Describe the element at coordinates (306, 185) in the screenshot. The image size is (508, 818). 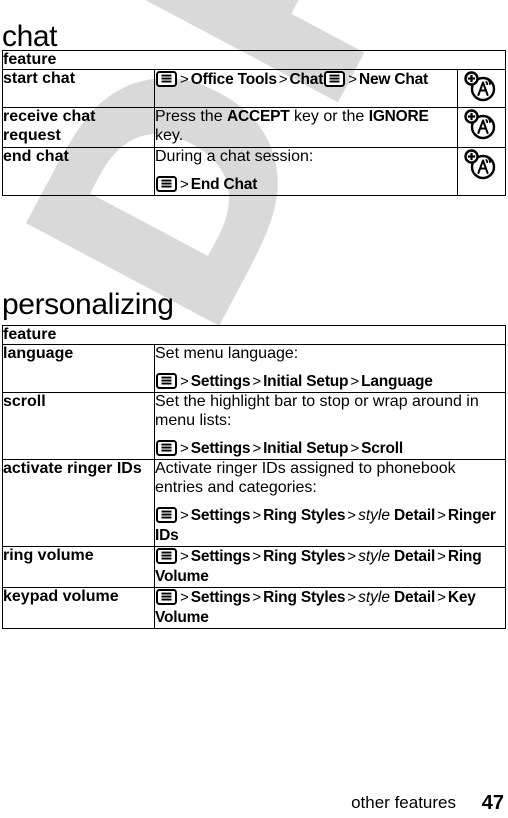
I see `menu-path-line: > End Chat` at that location.